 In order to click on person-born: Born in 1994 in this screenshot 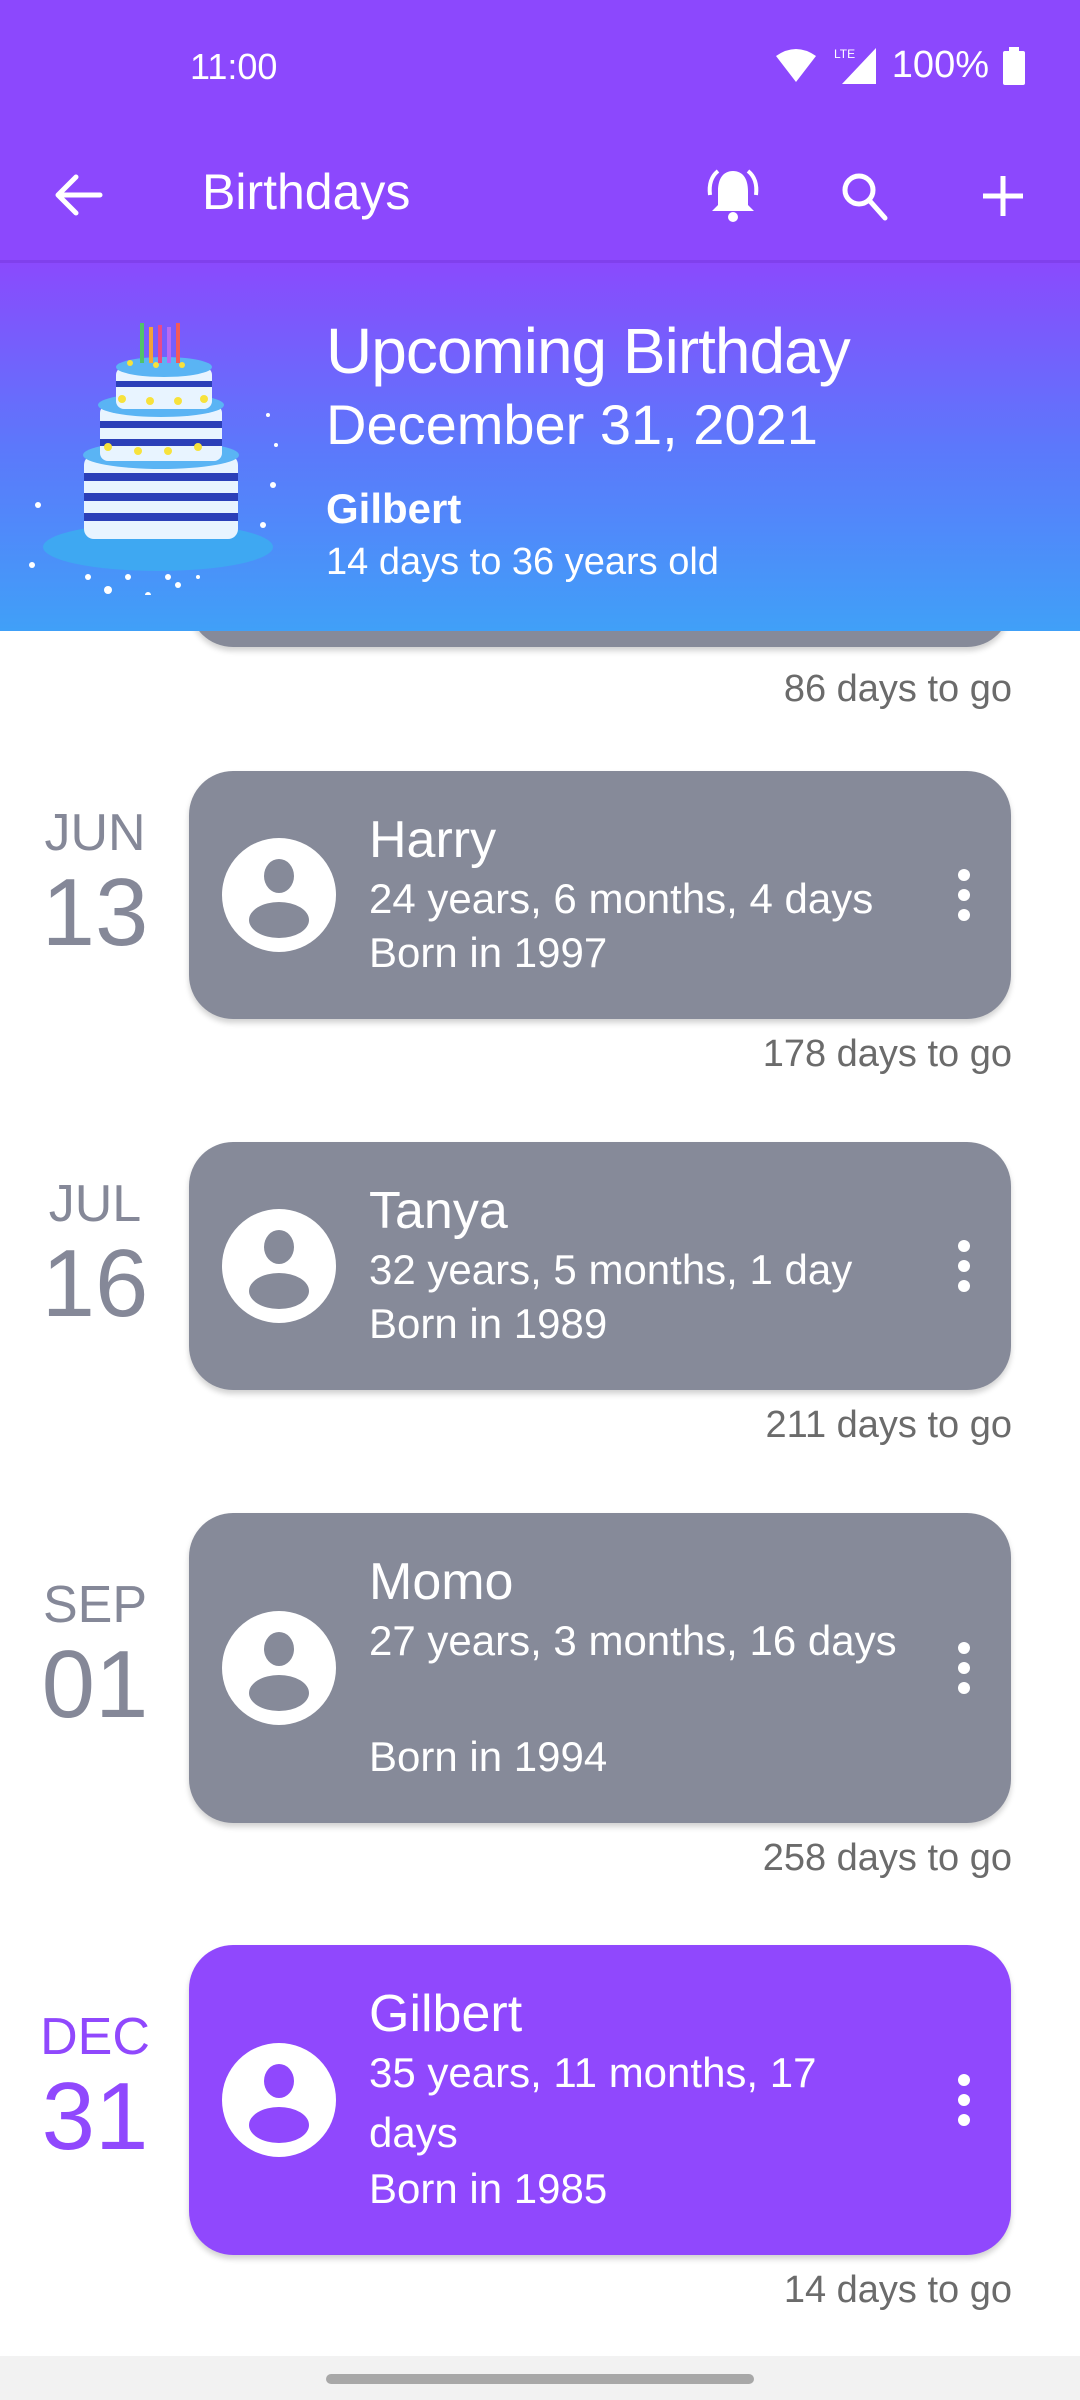, I will do `click(488, 1756)`.